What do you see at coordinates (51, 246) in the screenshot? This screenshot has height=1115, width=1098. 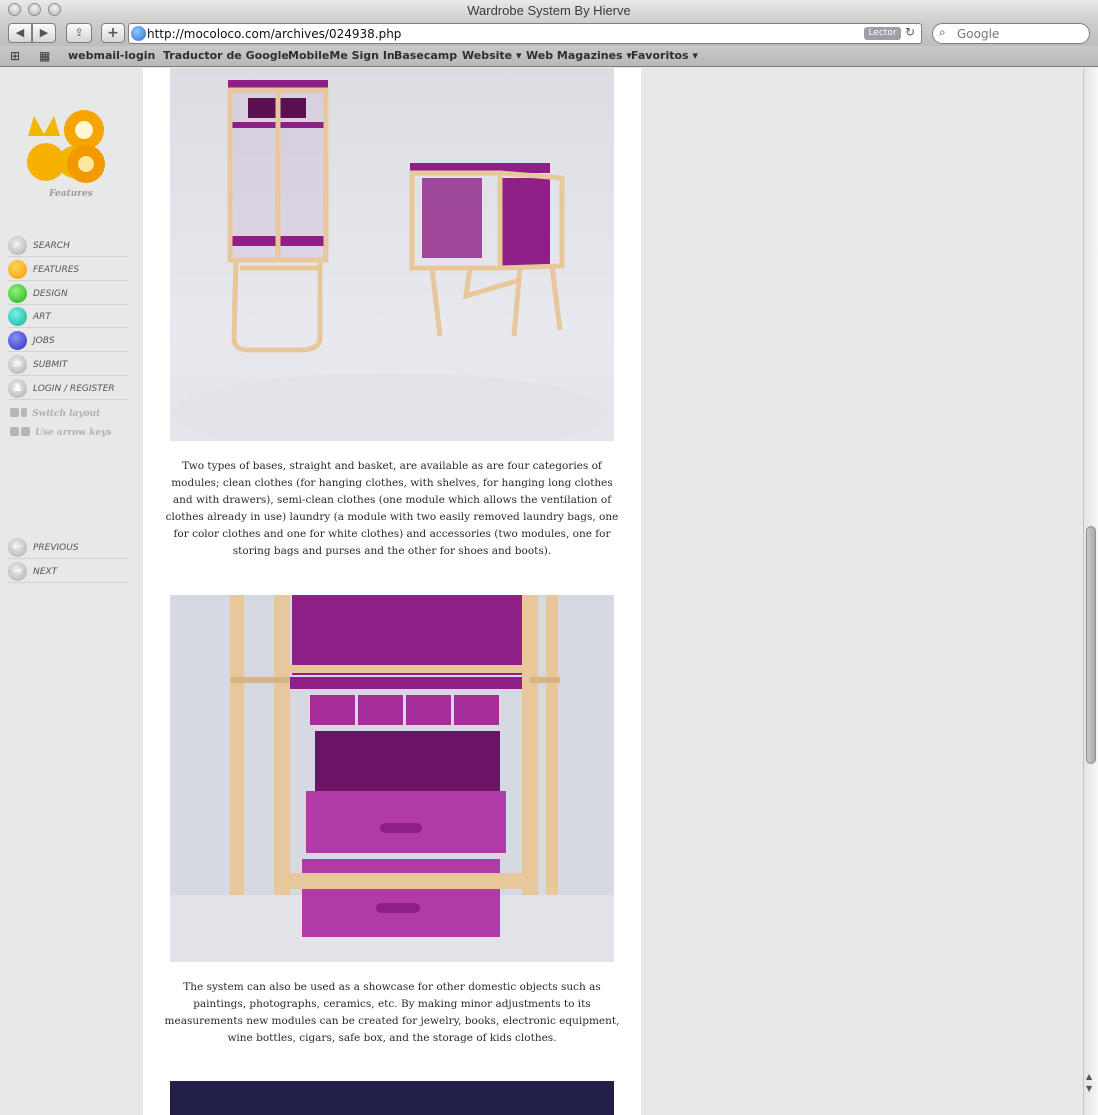 I see `nav-label: SEARCH` at bounding box center [51, 246].